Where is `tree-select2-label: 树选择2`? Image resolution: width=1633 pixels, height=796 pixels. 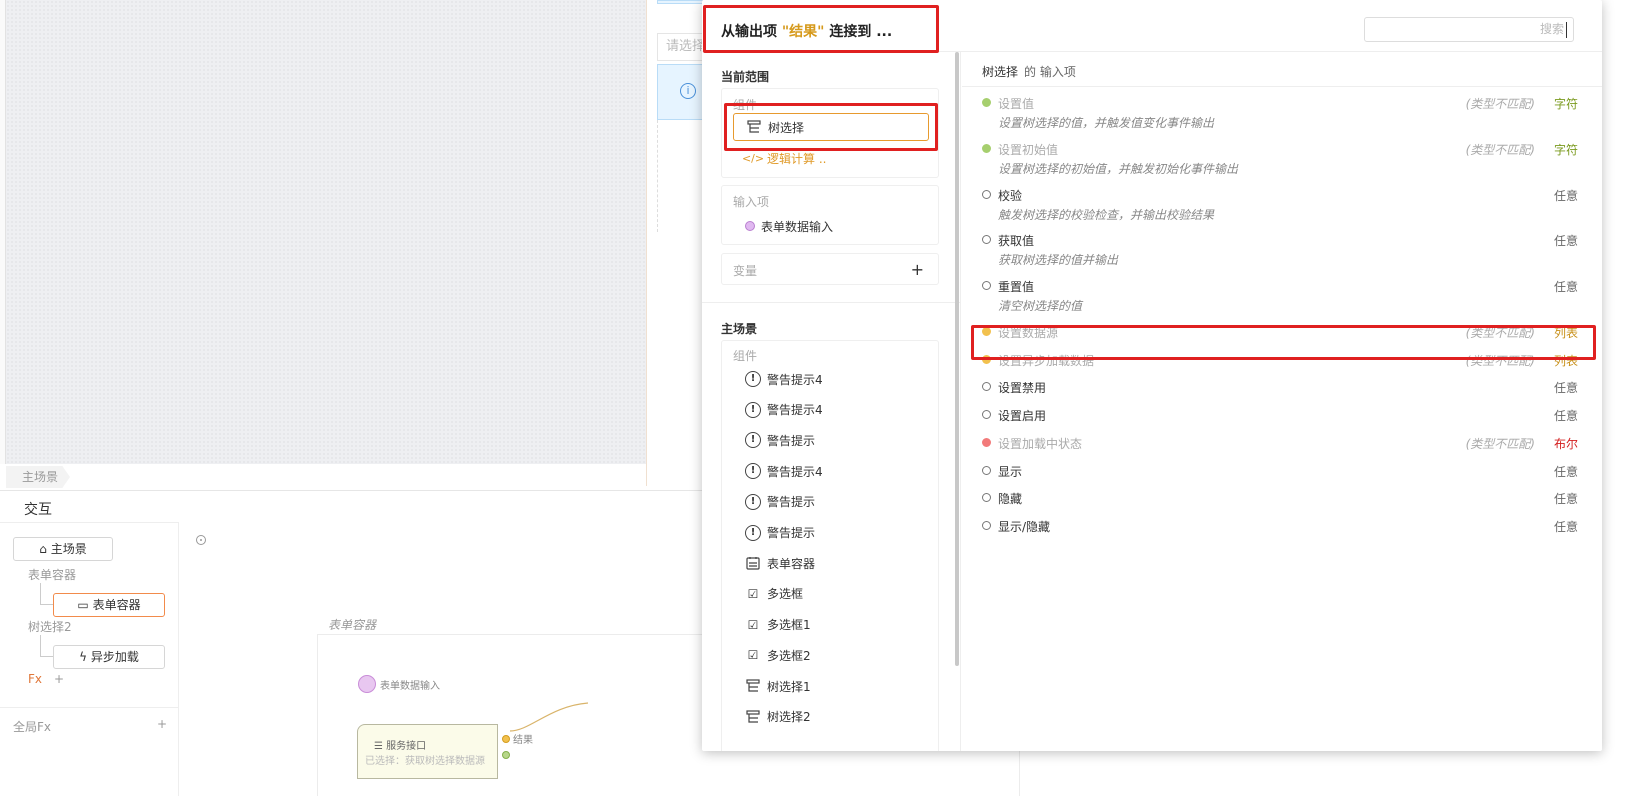
tree-select2-label: 树选择2 is located at coordinates (50, 627).